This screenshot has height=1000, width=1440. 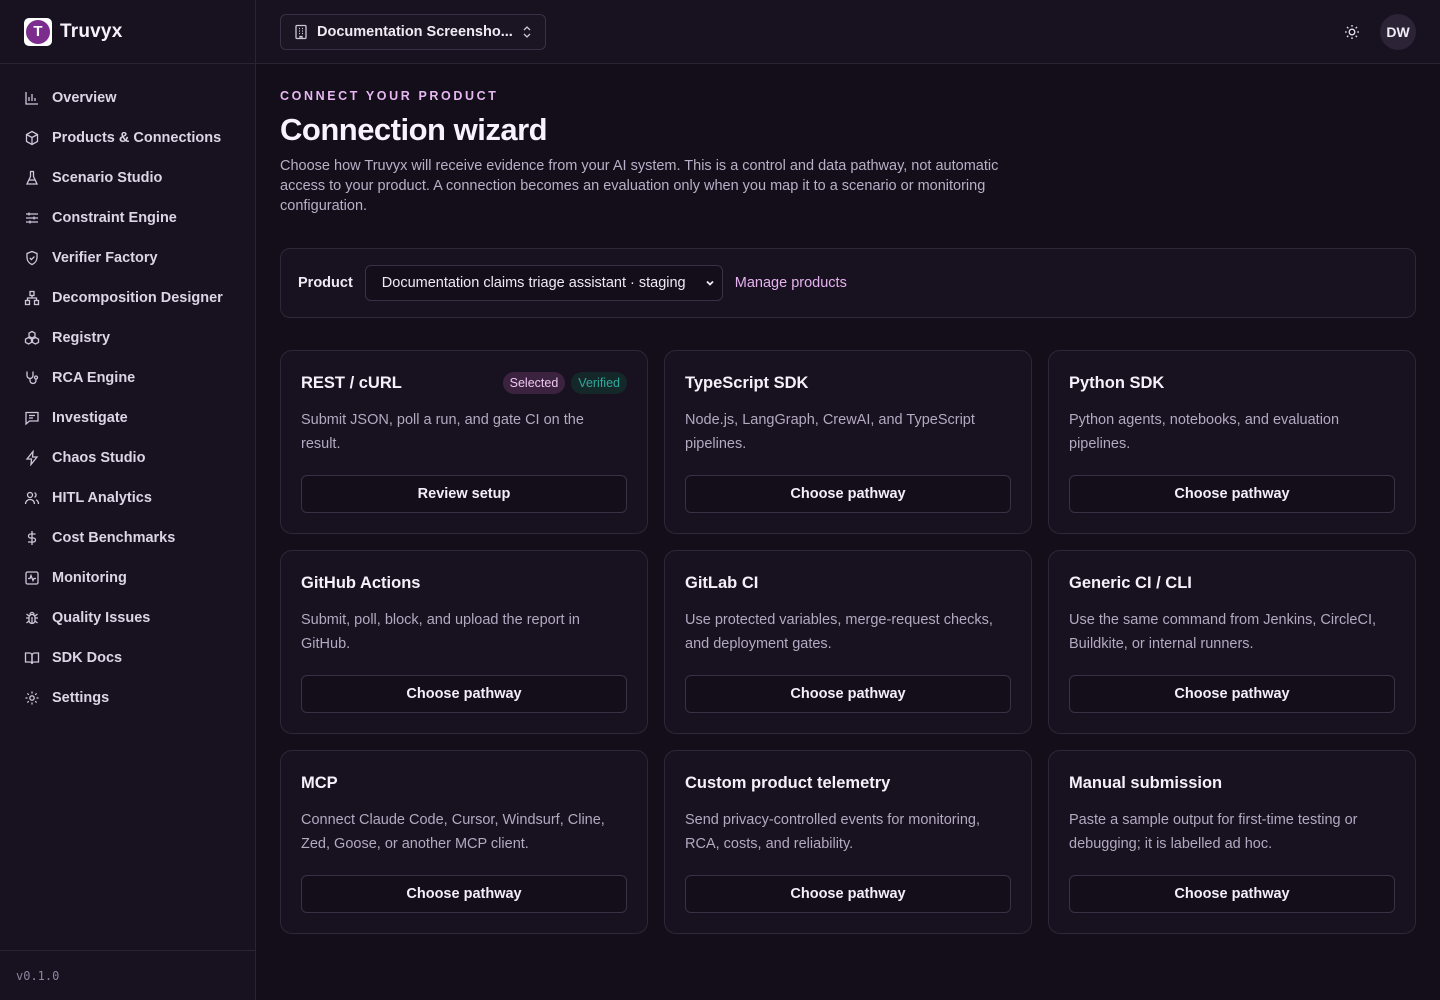 I want to click on sidebar-item-cost-benchmarks: Cost Benchmarks, so click(x=127, y=538).